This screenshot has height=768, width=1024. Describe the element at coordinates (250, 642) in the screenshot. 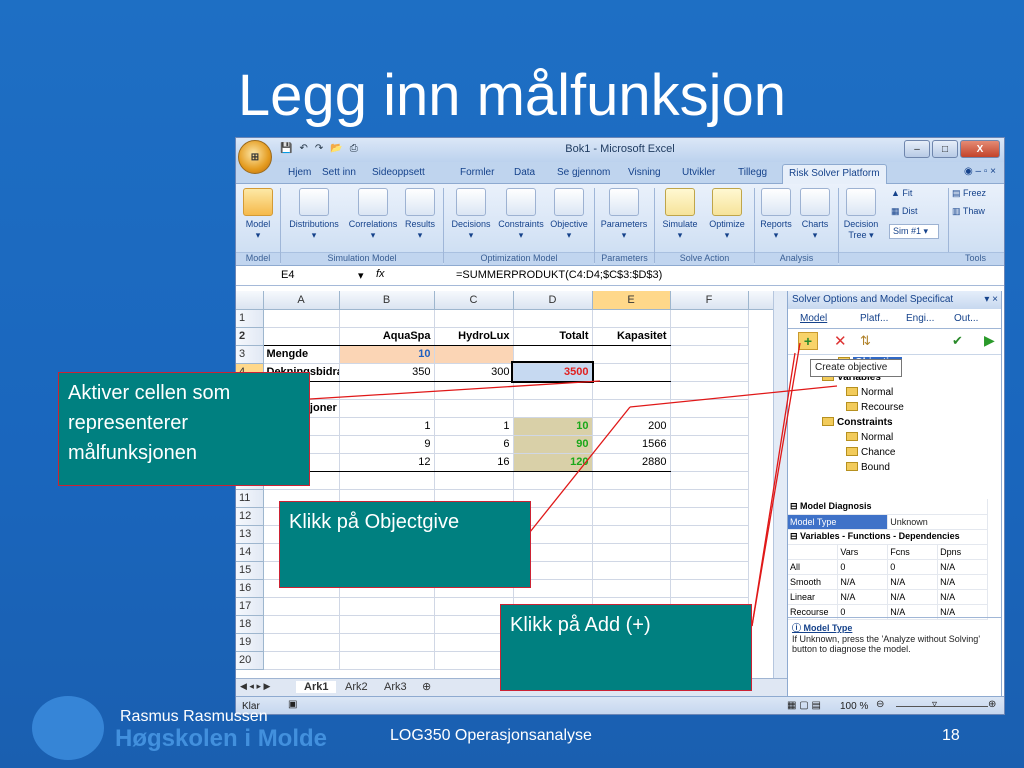

I see `row-header: 19` at that location.